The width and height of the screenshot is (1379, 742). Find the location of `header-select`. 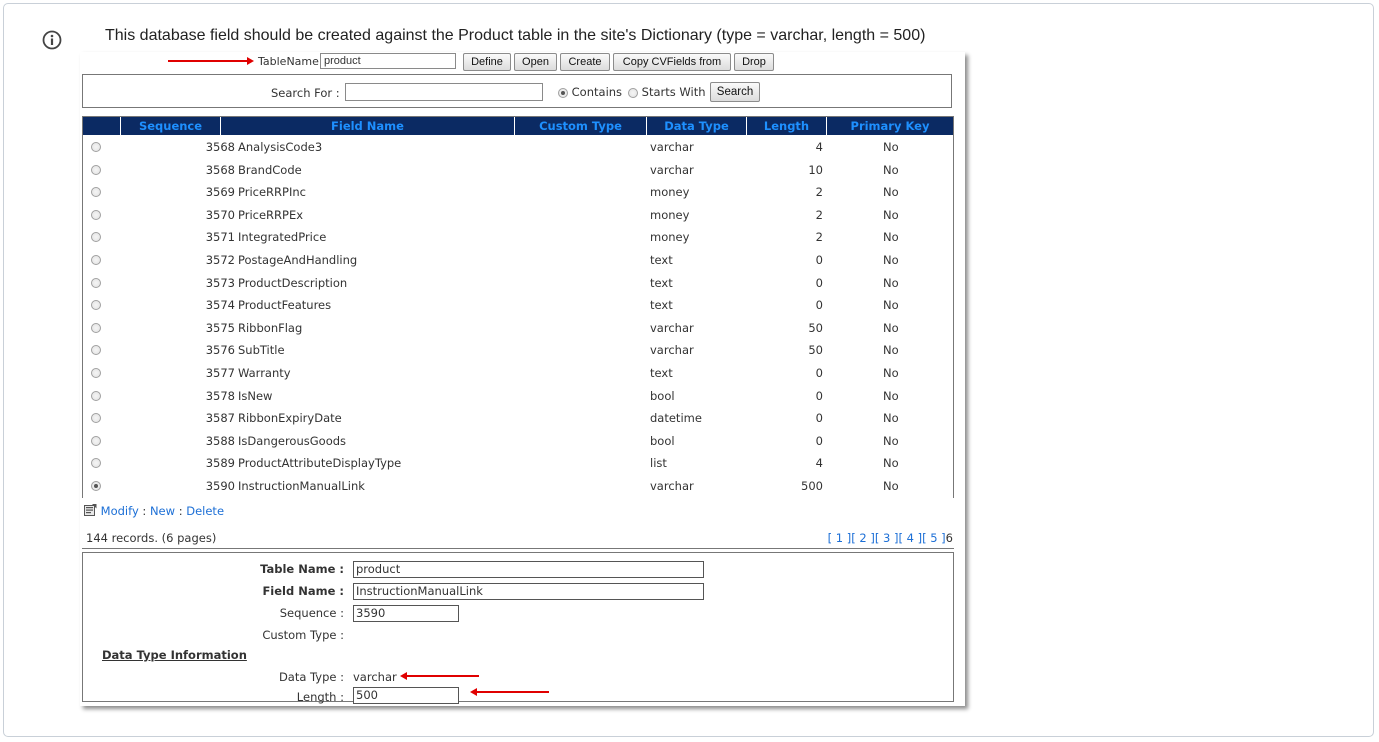

header-select is located at coordinates (102, 126).